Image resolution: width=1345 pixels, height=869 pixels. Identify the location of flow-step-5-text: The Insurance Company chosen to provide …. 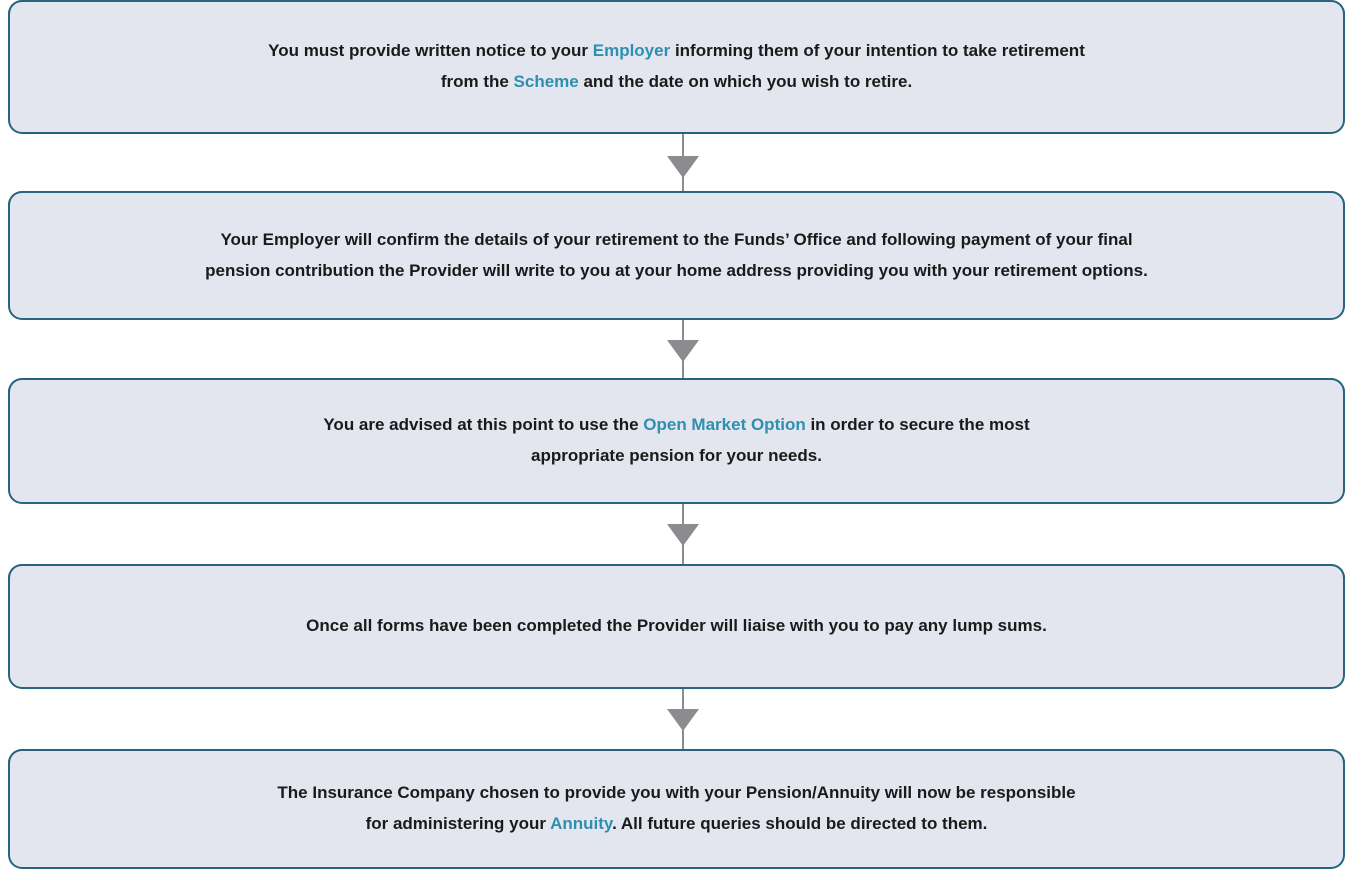
(676, 808).